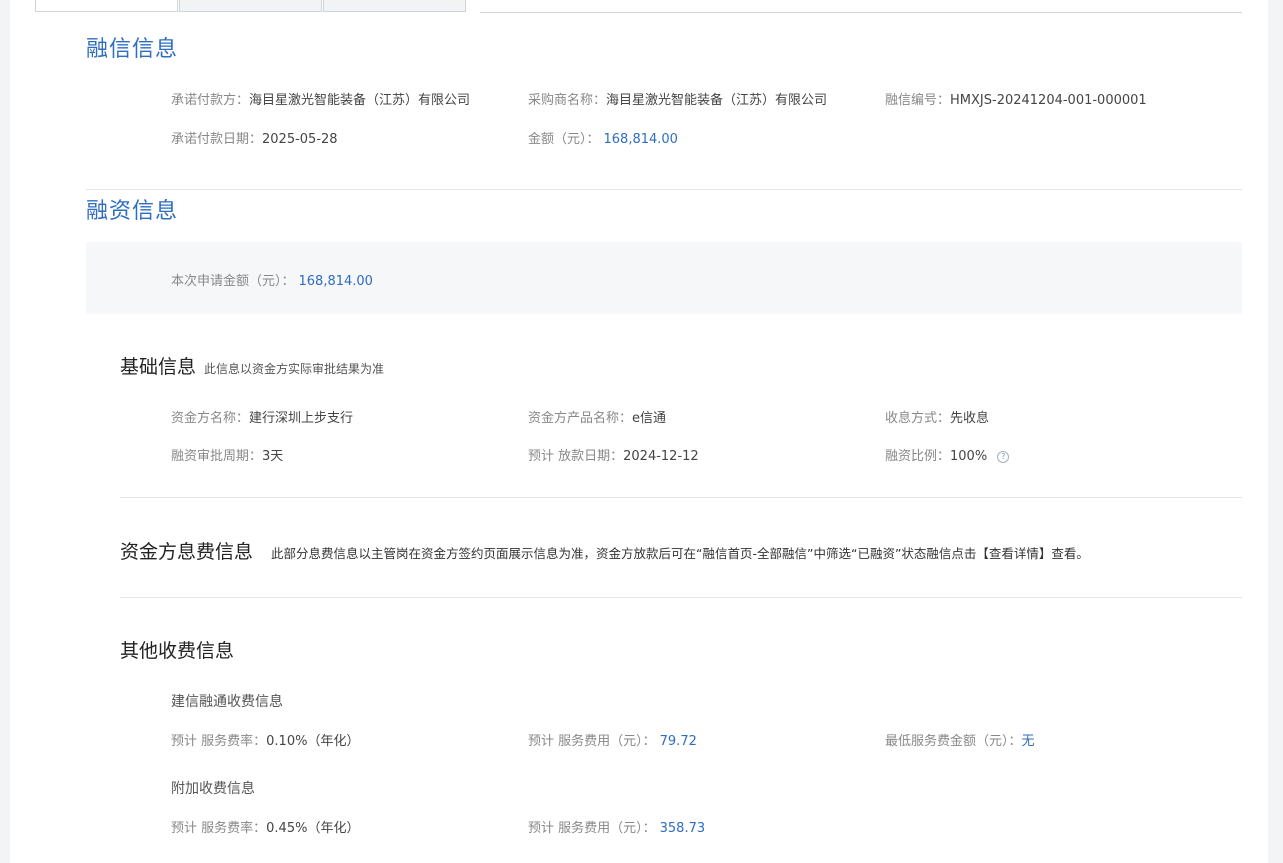 The width and height of the screenshot is (1283, 863). What do you see at coordinates (313, 741) in the screenshot?
I see `g1-rate-value: 0.10%（年化）` at bounding box center [313, 741].